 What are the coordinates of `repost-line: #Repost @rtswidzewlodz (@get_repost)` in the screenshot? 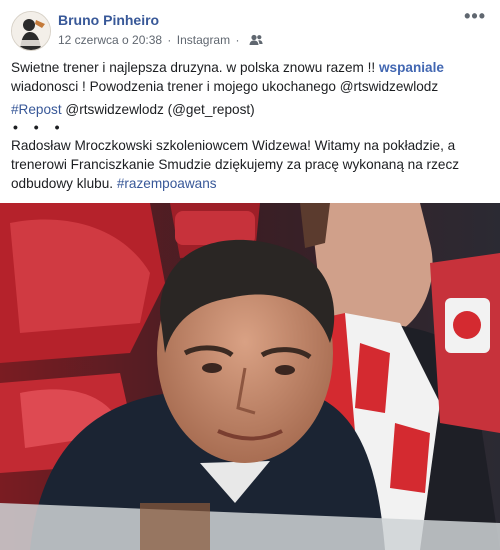 It's located at (250, 109).